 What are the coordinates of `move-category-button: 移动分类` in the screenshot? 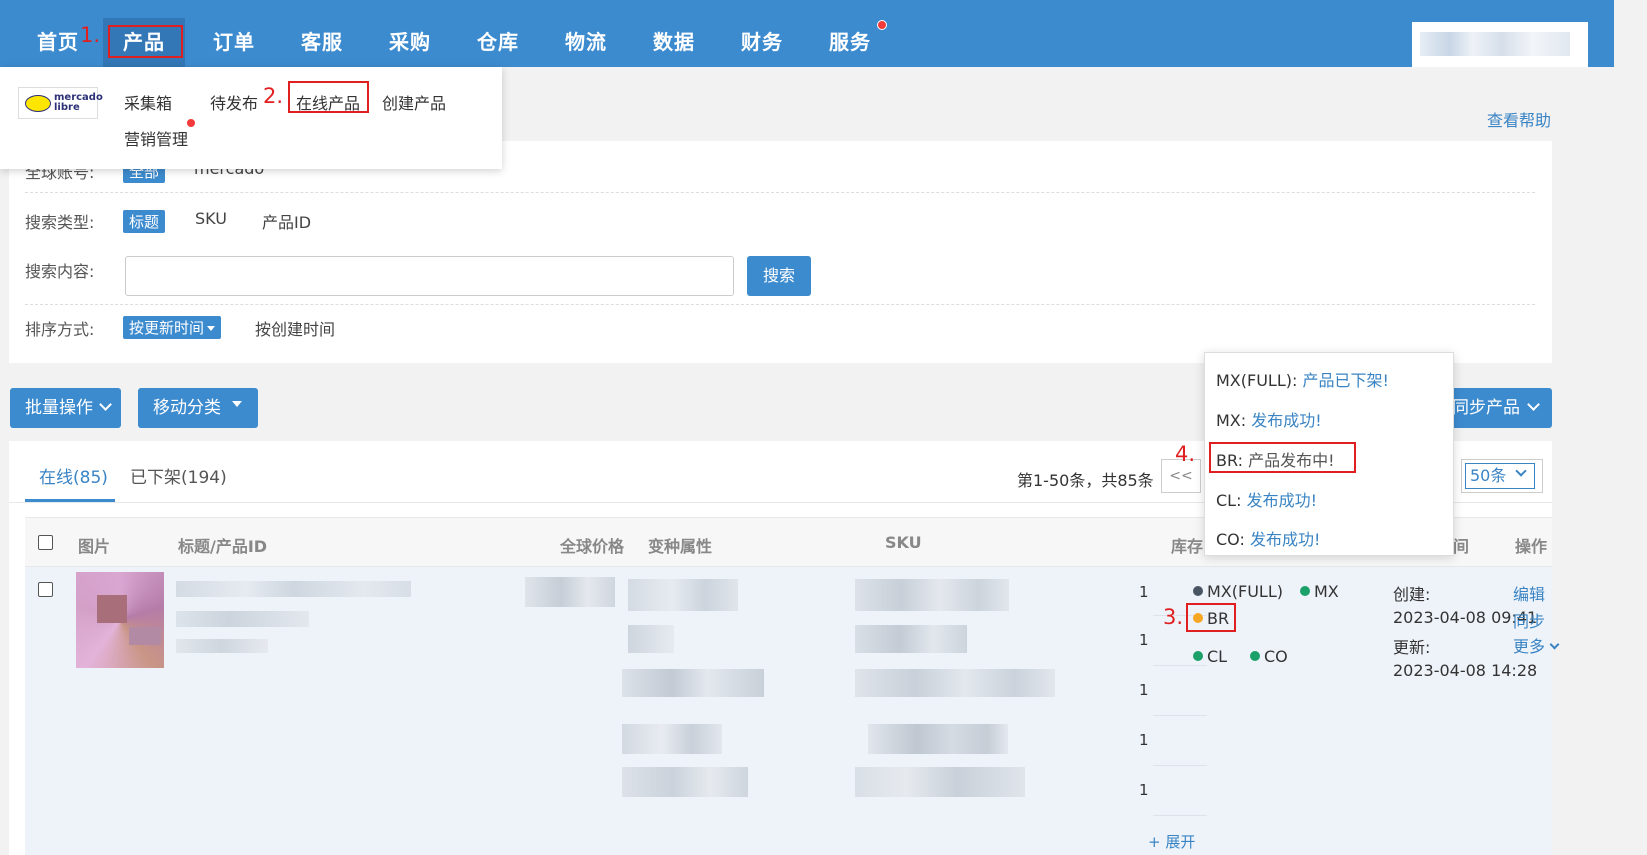 It's located at (198, 408).